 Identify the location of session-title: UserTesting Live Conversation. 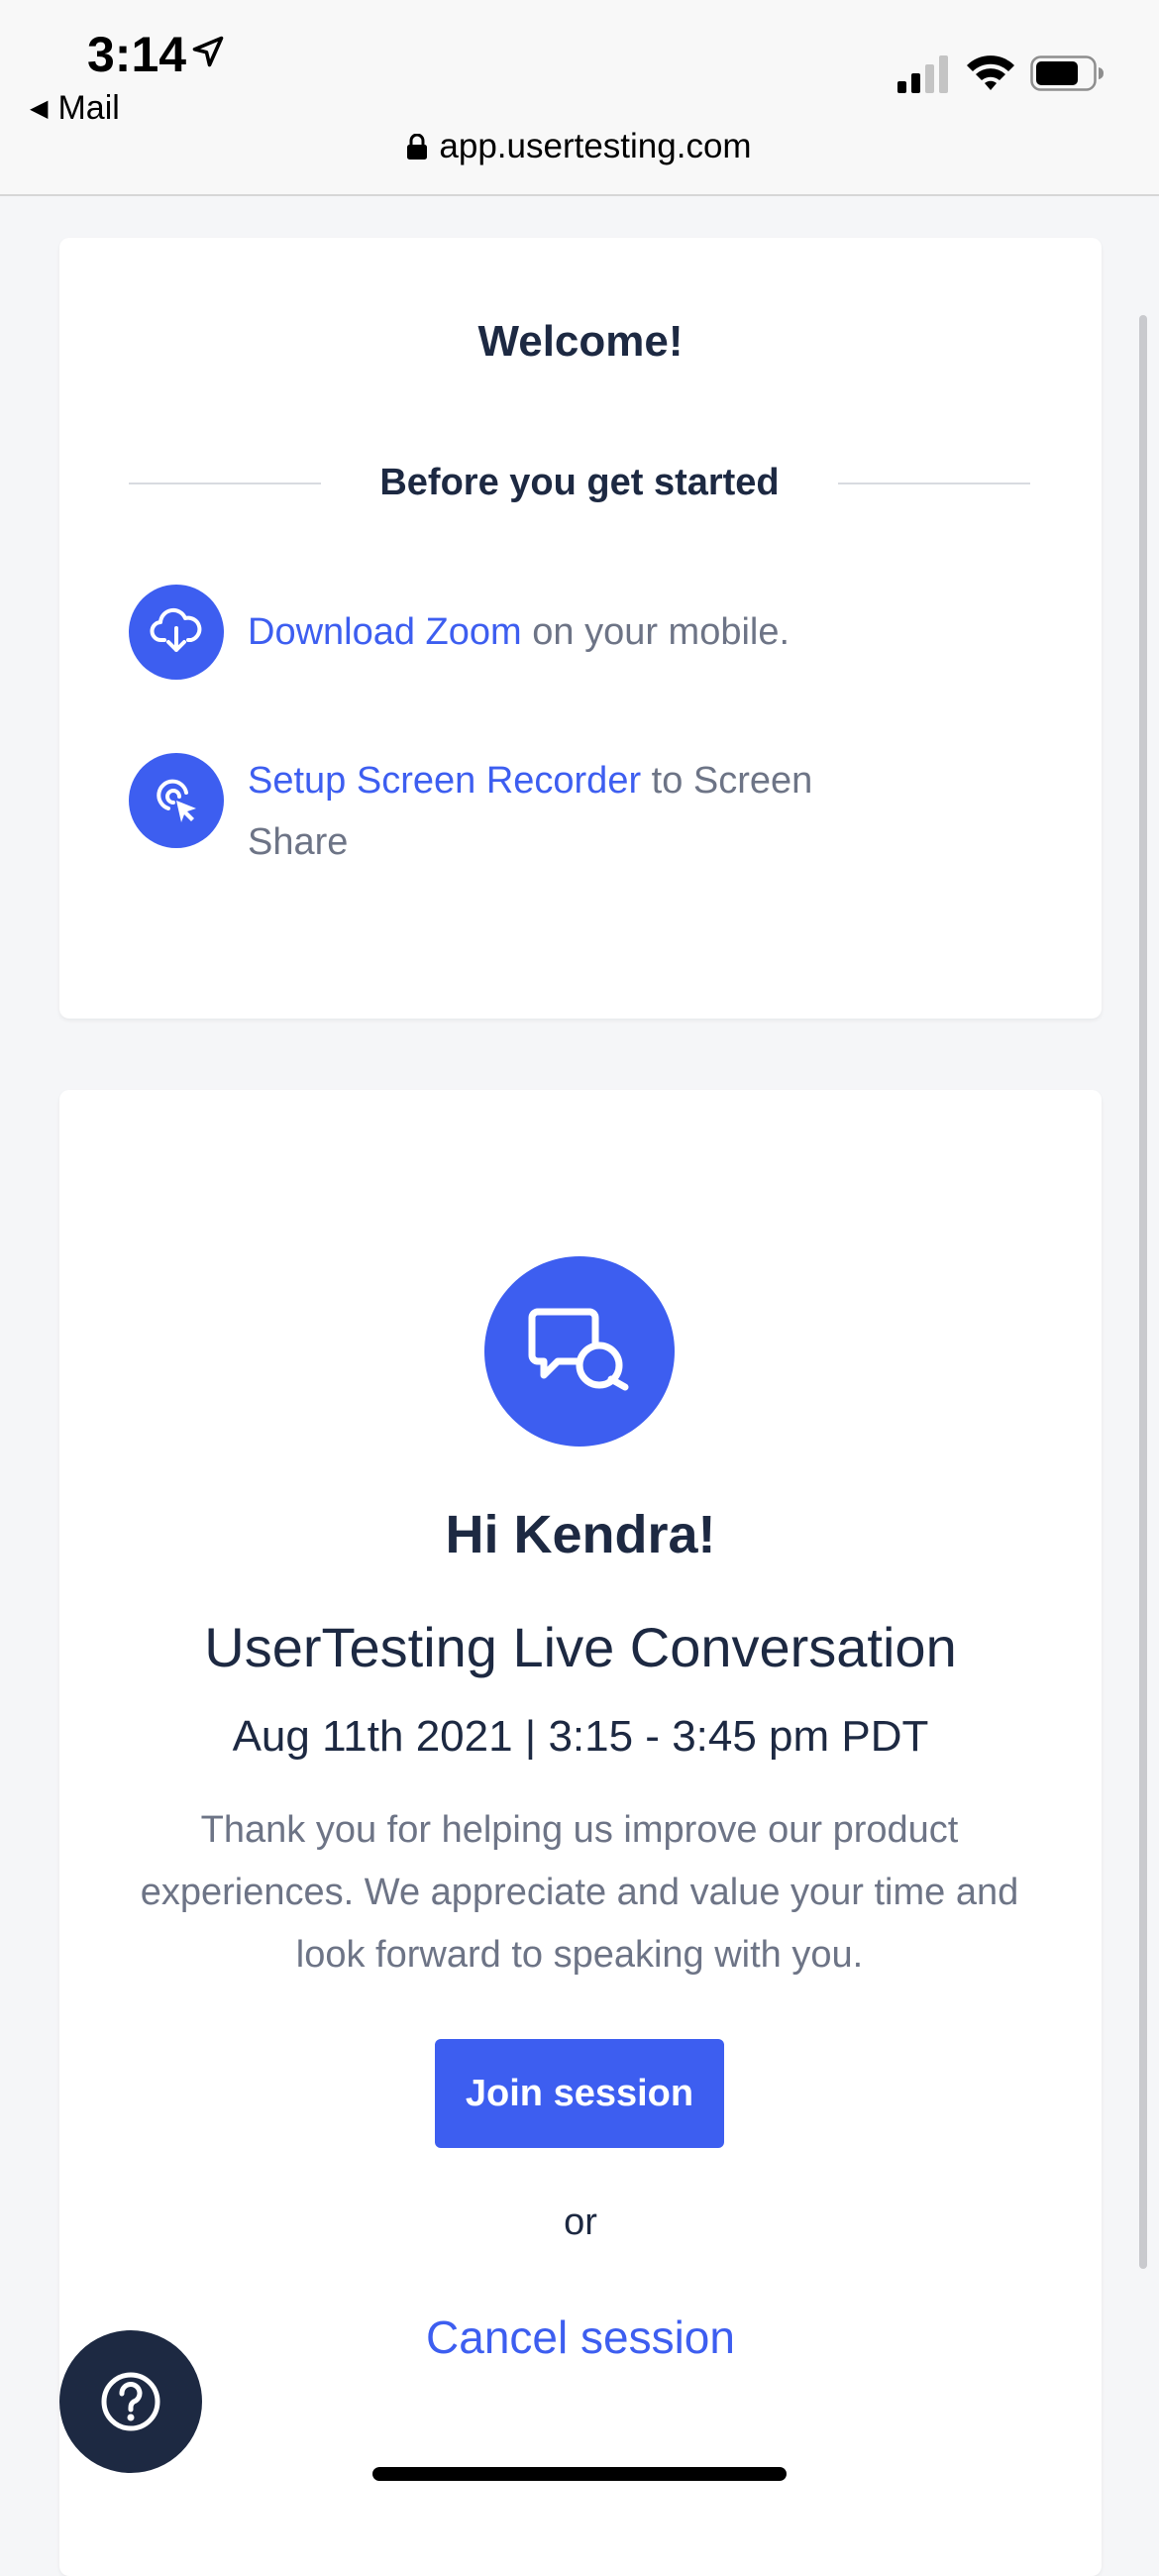
(581, 1647).